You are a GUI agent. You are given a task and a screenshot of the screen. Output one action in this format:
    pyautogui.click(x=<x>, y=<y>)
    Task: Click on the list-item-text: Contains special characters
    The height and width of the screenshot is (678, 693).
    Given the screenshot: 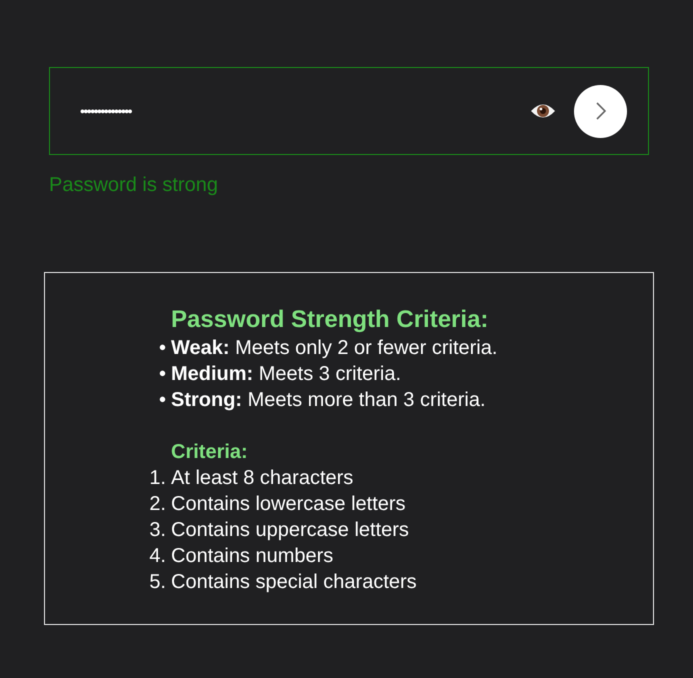 What is the action you would take?
    pyautogui.click(x=293, y=582)
    